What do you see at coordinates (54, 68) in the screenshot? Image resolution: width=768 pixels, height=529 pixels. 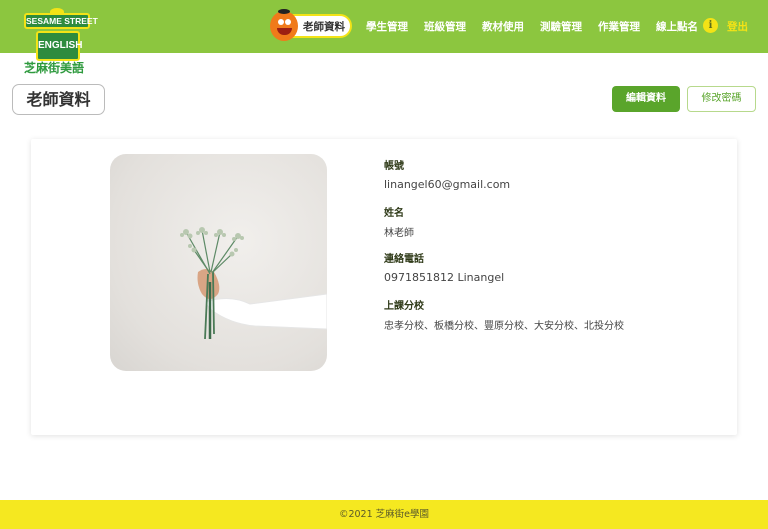 I see `logo-chinese-text: 芝麻街美語` at bounding box center [54, 68].